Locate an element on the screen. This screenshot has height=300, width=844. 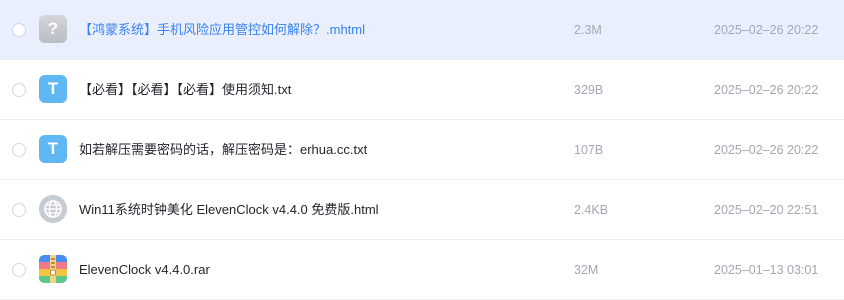
file-date: 2025–01–13 03:01 is located at coordinates (766, 270).